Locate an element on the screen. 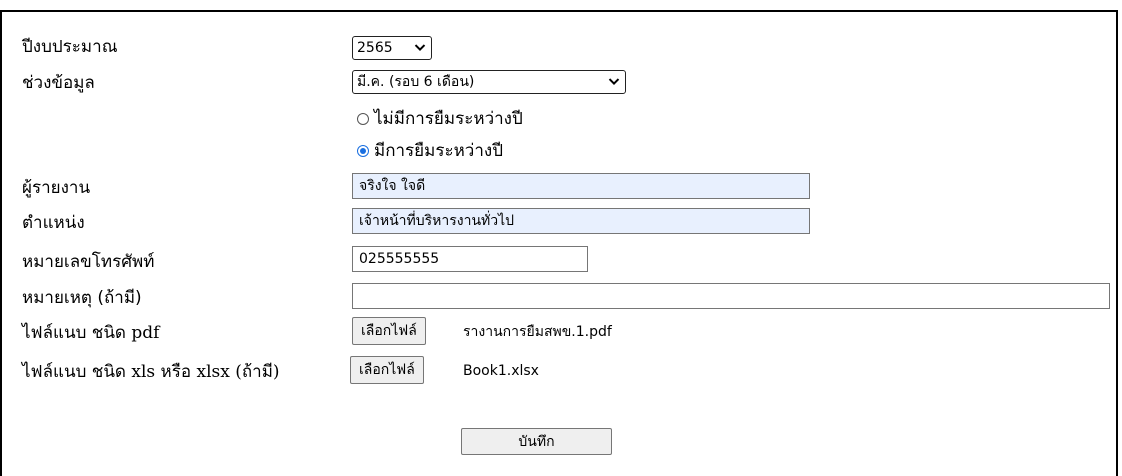 The image size is (1122, 476). pdf-attachment-label: ไฟล์แนบ ชนิด pdf is located at coordinates (90, 333).